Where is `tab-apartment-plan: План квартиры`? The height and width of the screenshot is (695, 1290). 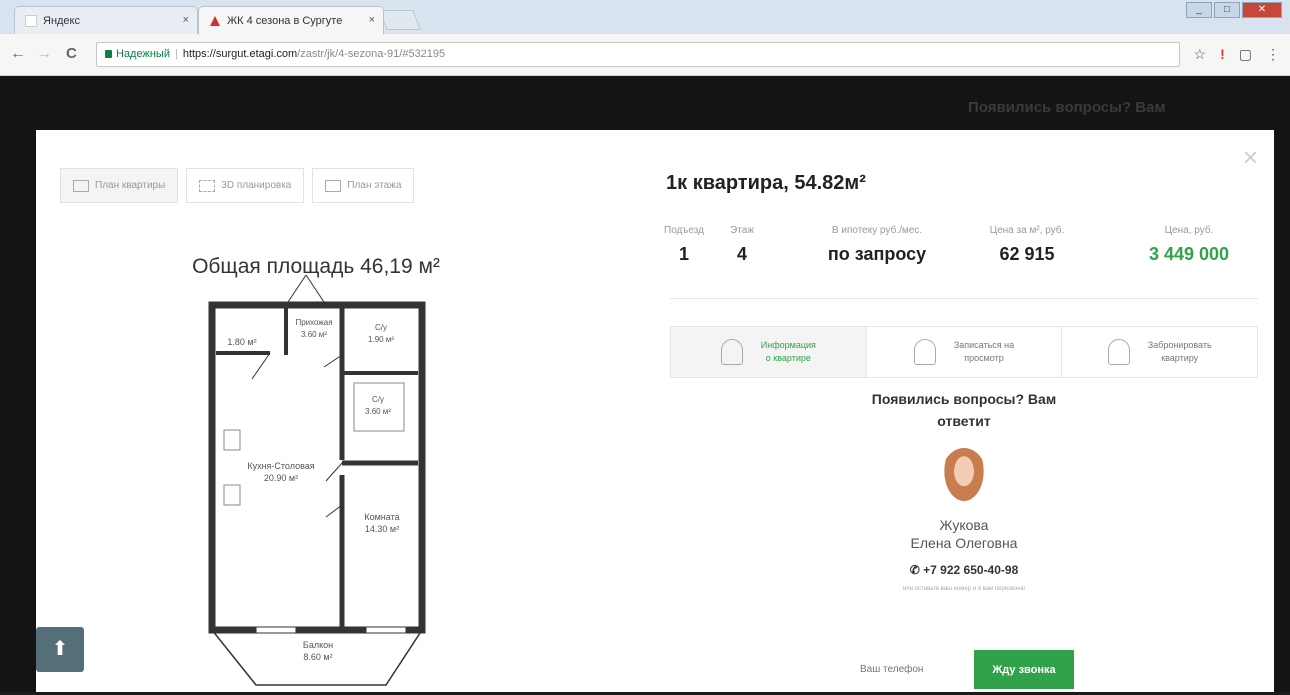 tab-apartment-plan: План квартиры is located at coordinates (119, 185).